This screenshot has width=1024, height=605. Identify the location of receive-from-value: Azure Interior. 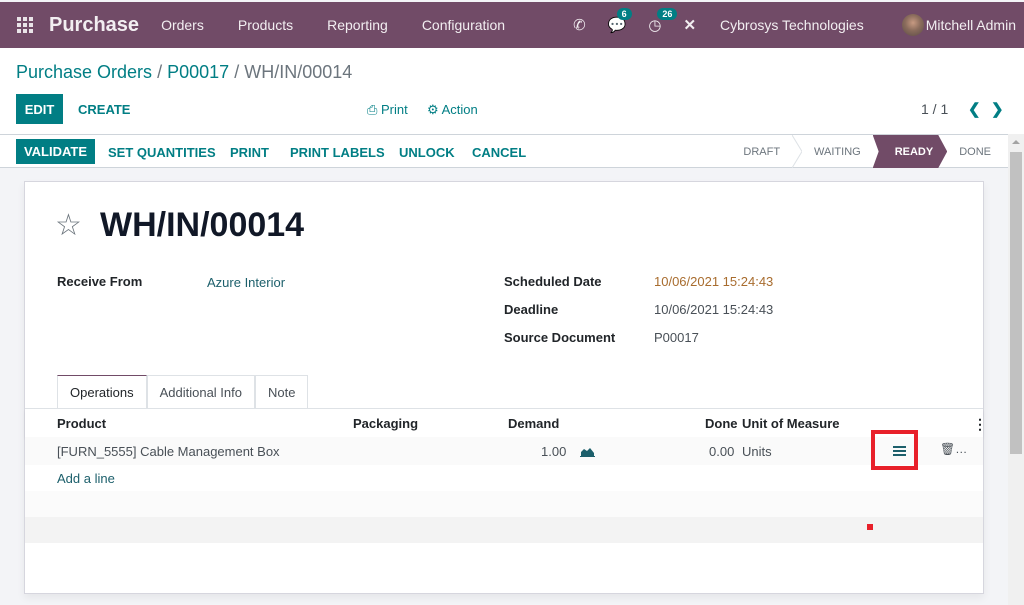
(246, 282).